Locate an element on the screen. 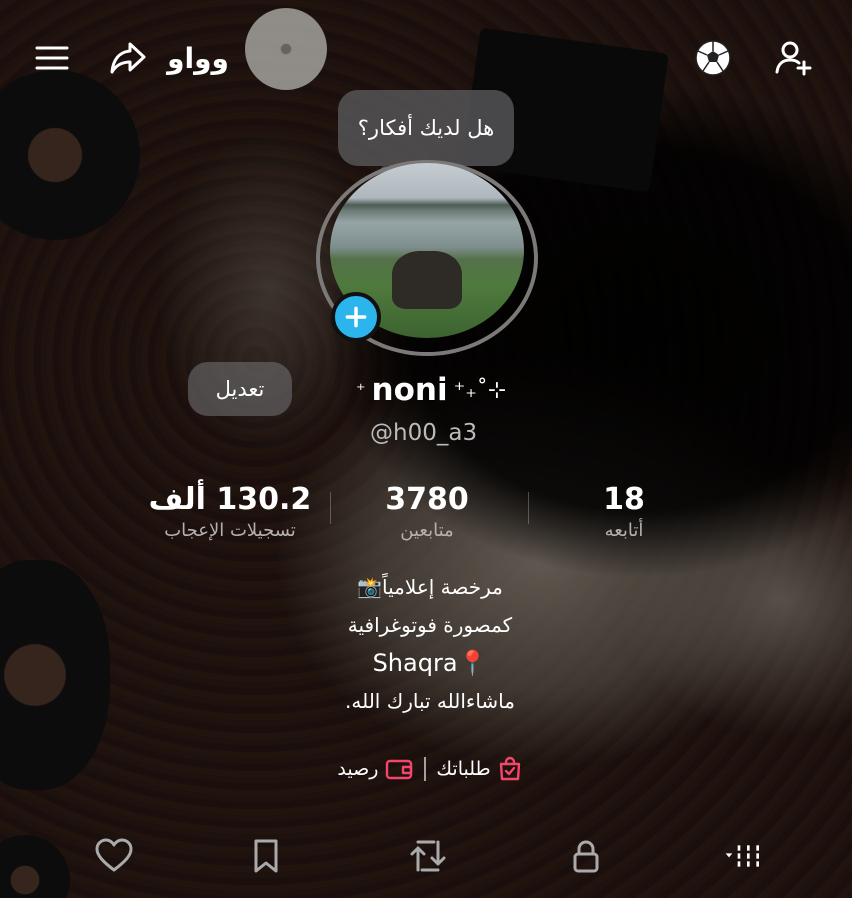  orders-label: طلباتك is located at coordinates (463, 769).